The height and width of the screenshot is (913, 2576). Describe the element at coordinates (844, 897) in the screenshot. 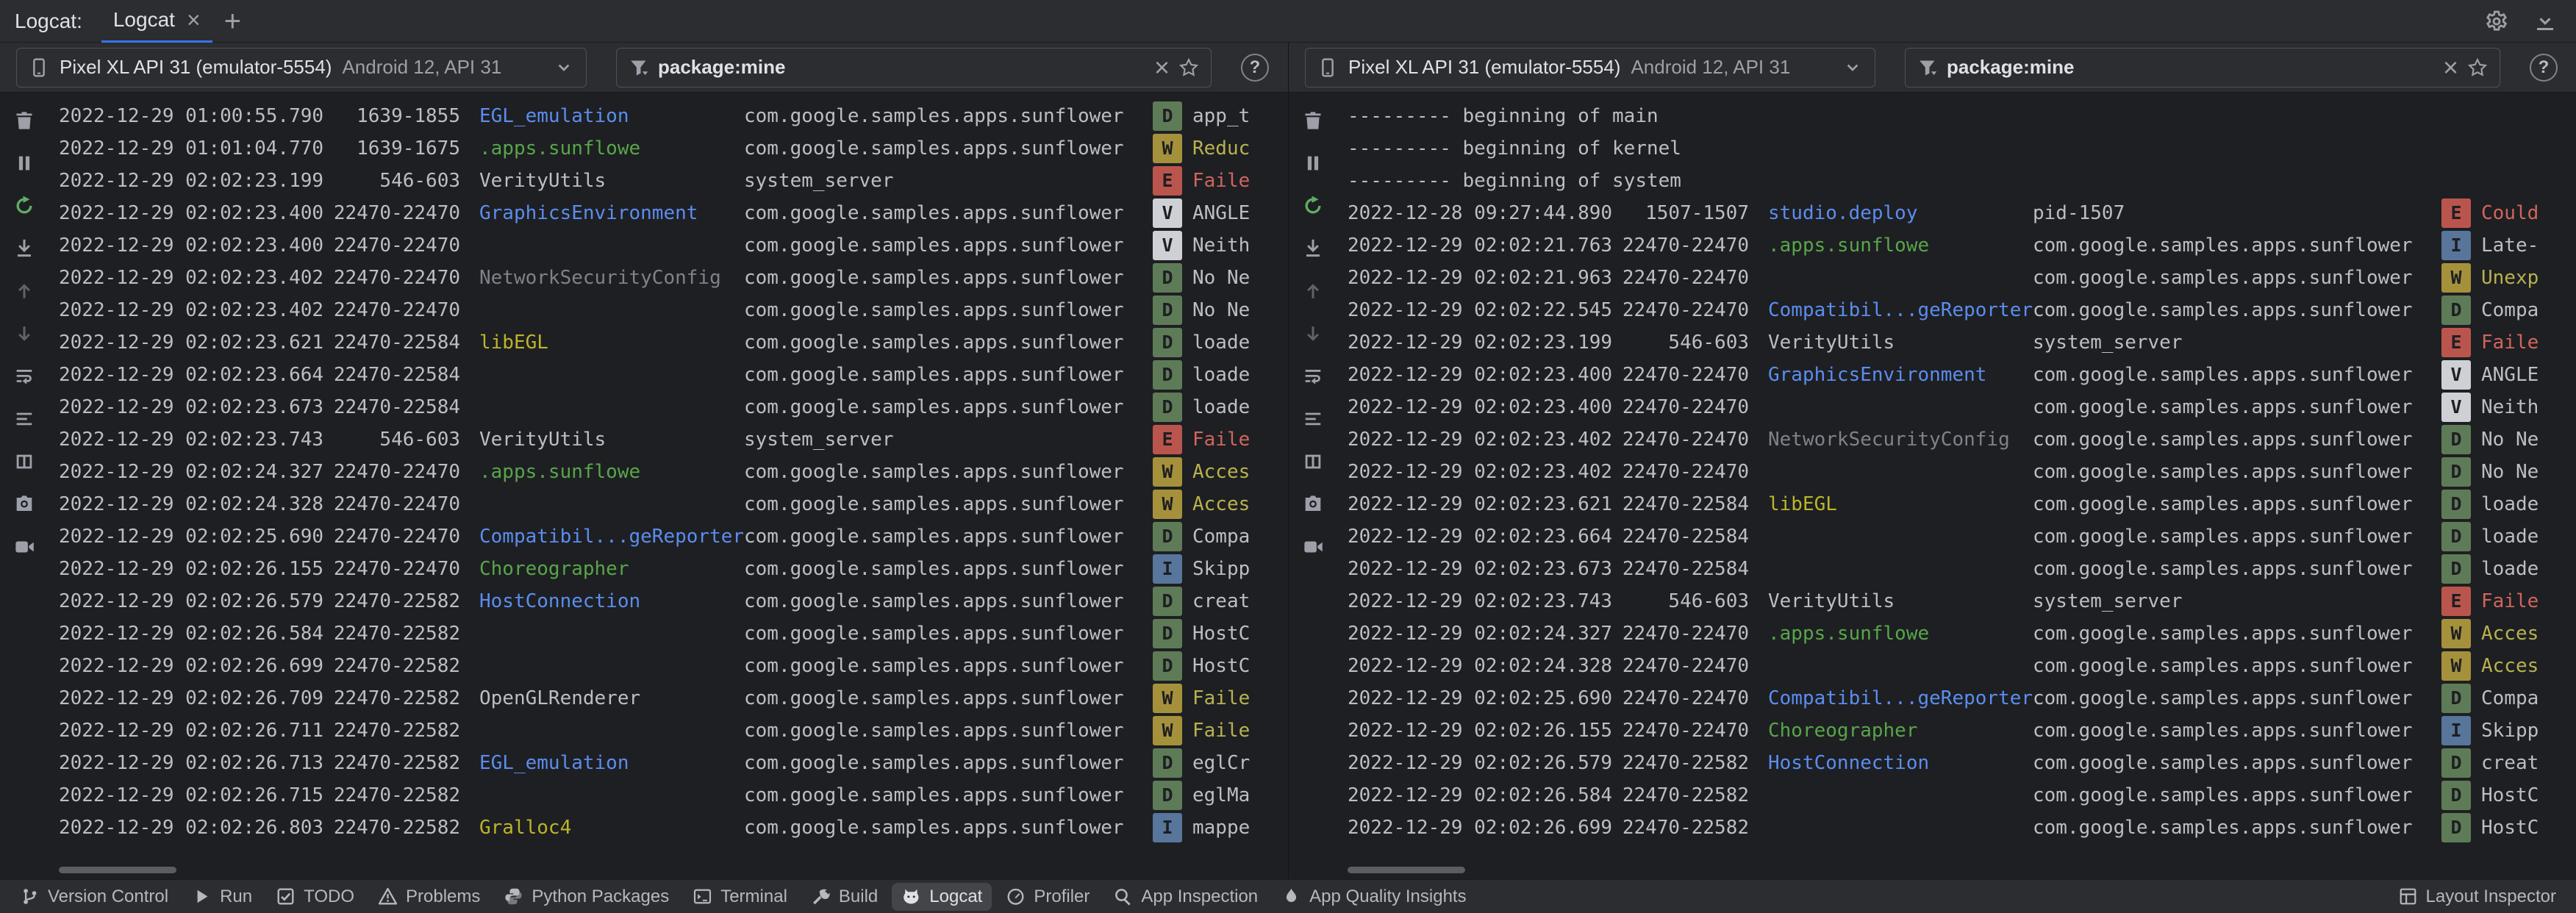

I see `statusbar-item-build: Build` at that location.